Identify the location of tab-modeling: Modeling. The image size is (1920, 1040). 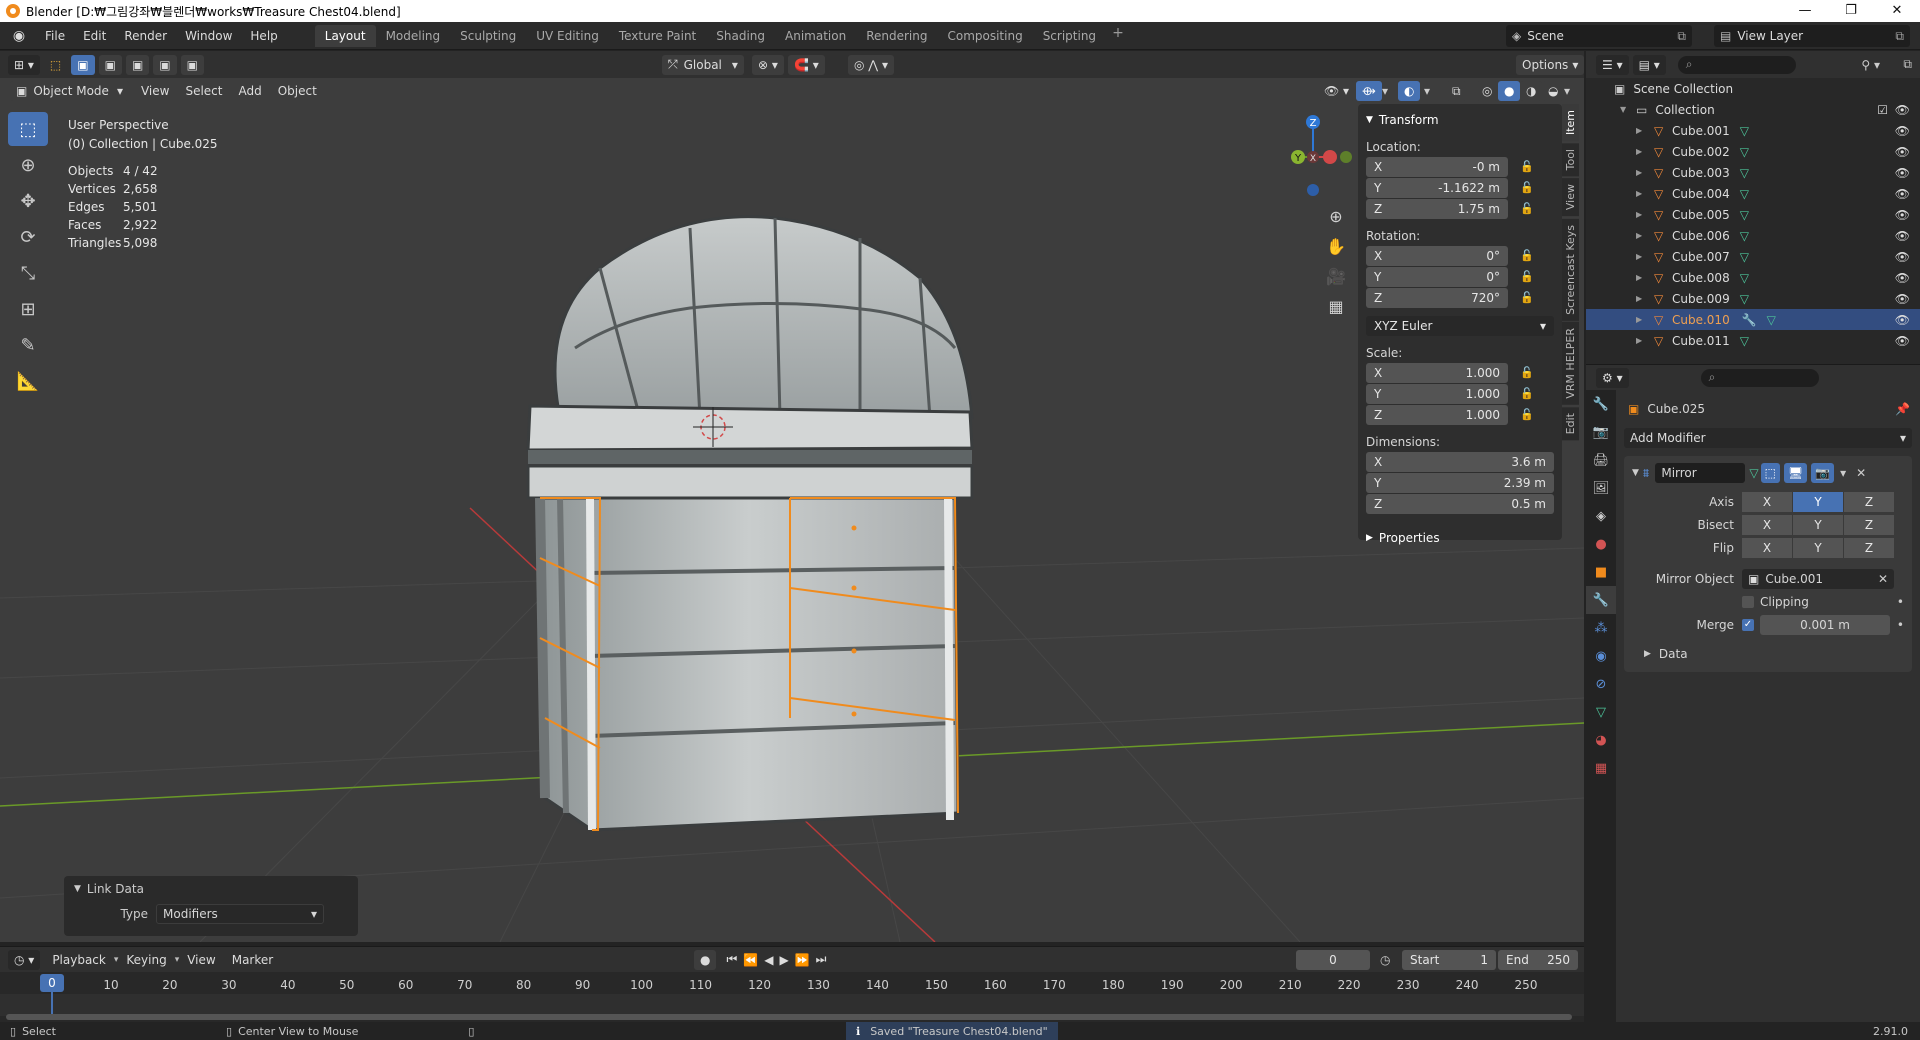
(413, 36).